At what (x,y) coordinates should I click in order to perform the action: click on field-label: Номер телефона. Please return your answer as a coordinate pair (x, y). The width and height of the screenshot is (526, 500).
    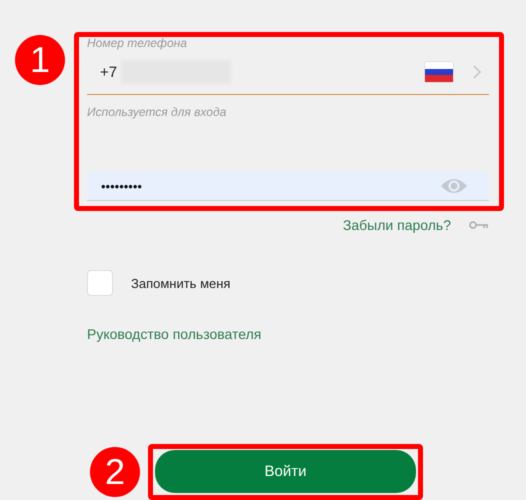
    Looking at the image, I should click on (137, 43).